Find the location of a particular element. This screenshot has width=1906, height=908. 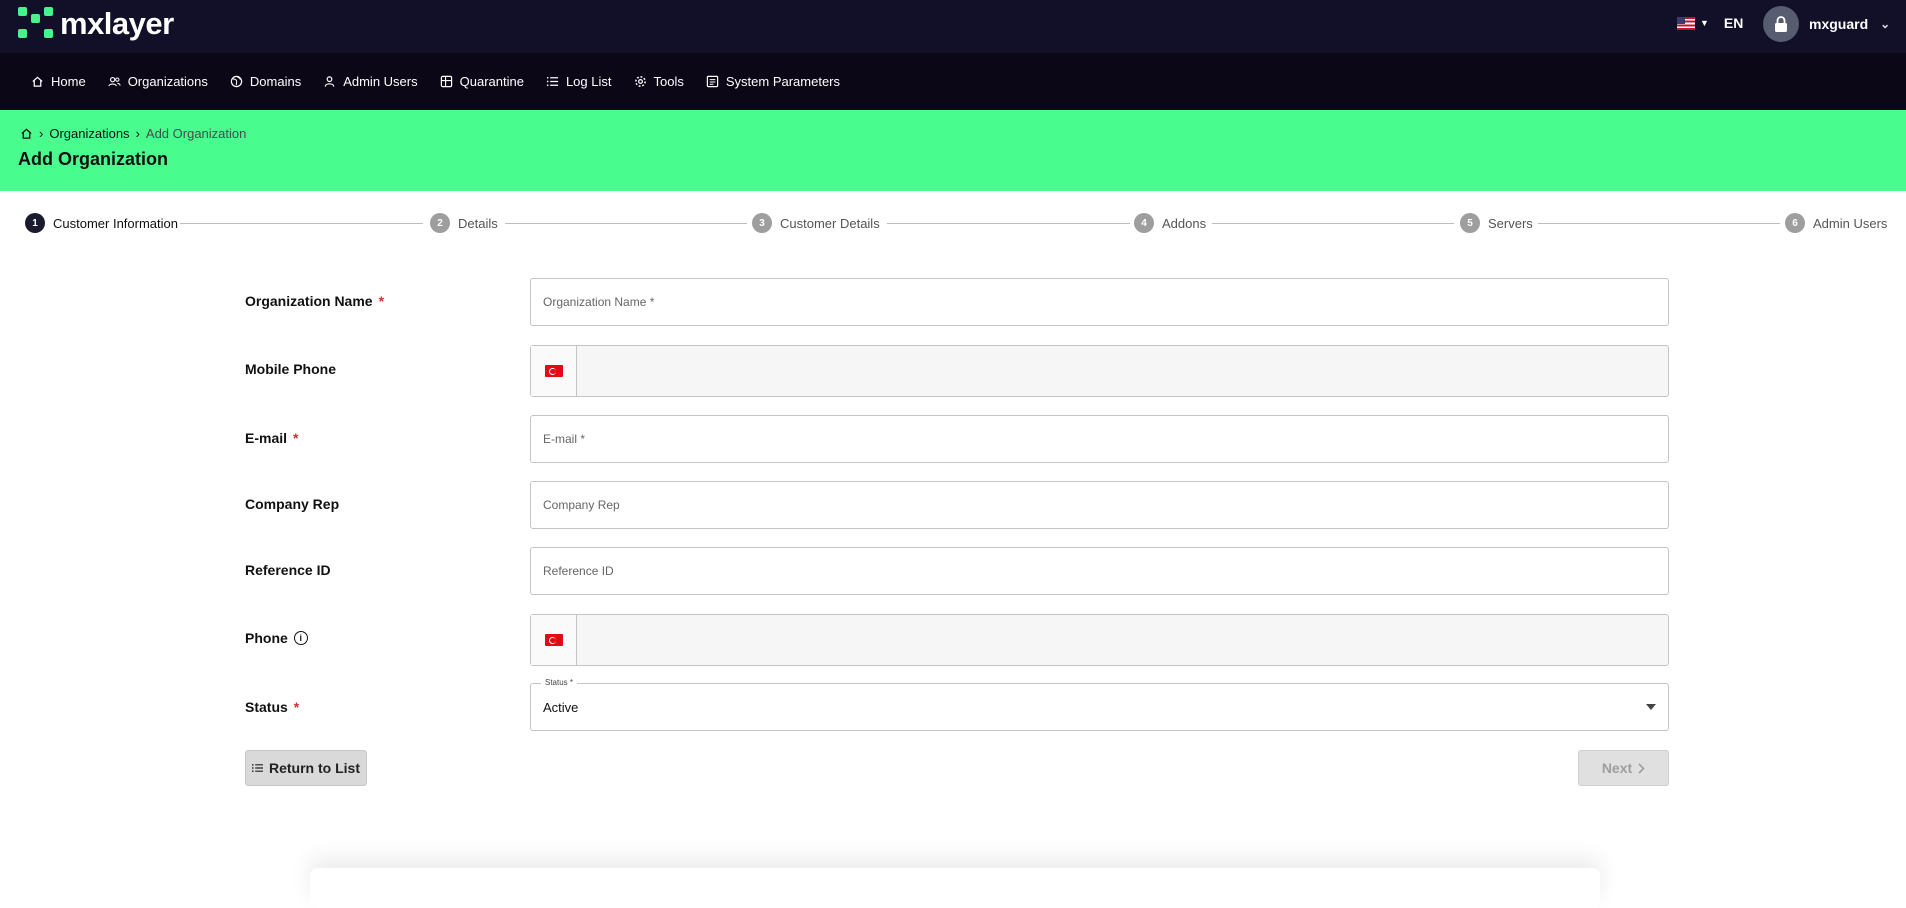

chevron-right-icon is located at coordinates (1641, 768).